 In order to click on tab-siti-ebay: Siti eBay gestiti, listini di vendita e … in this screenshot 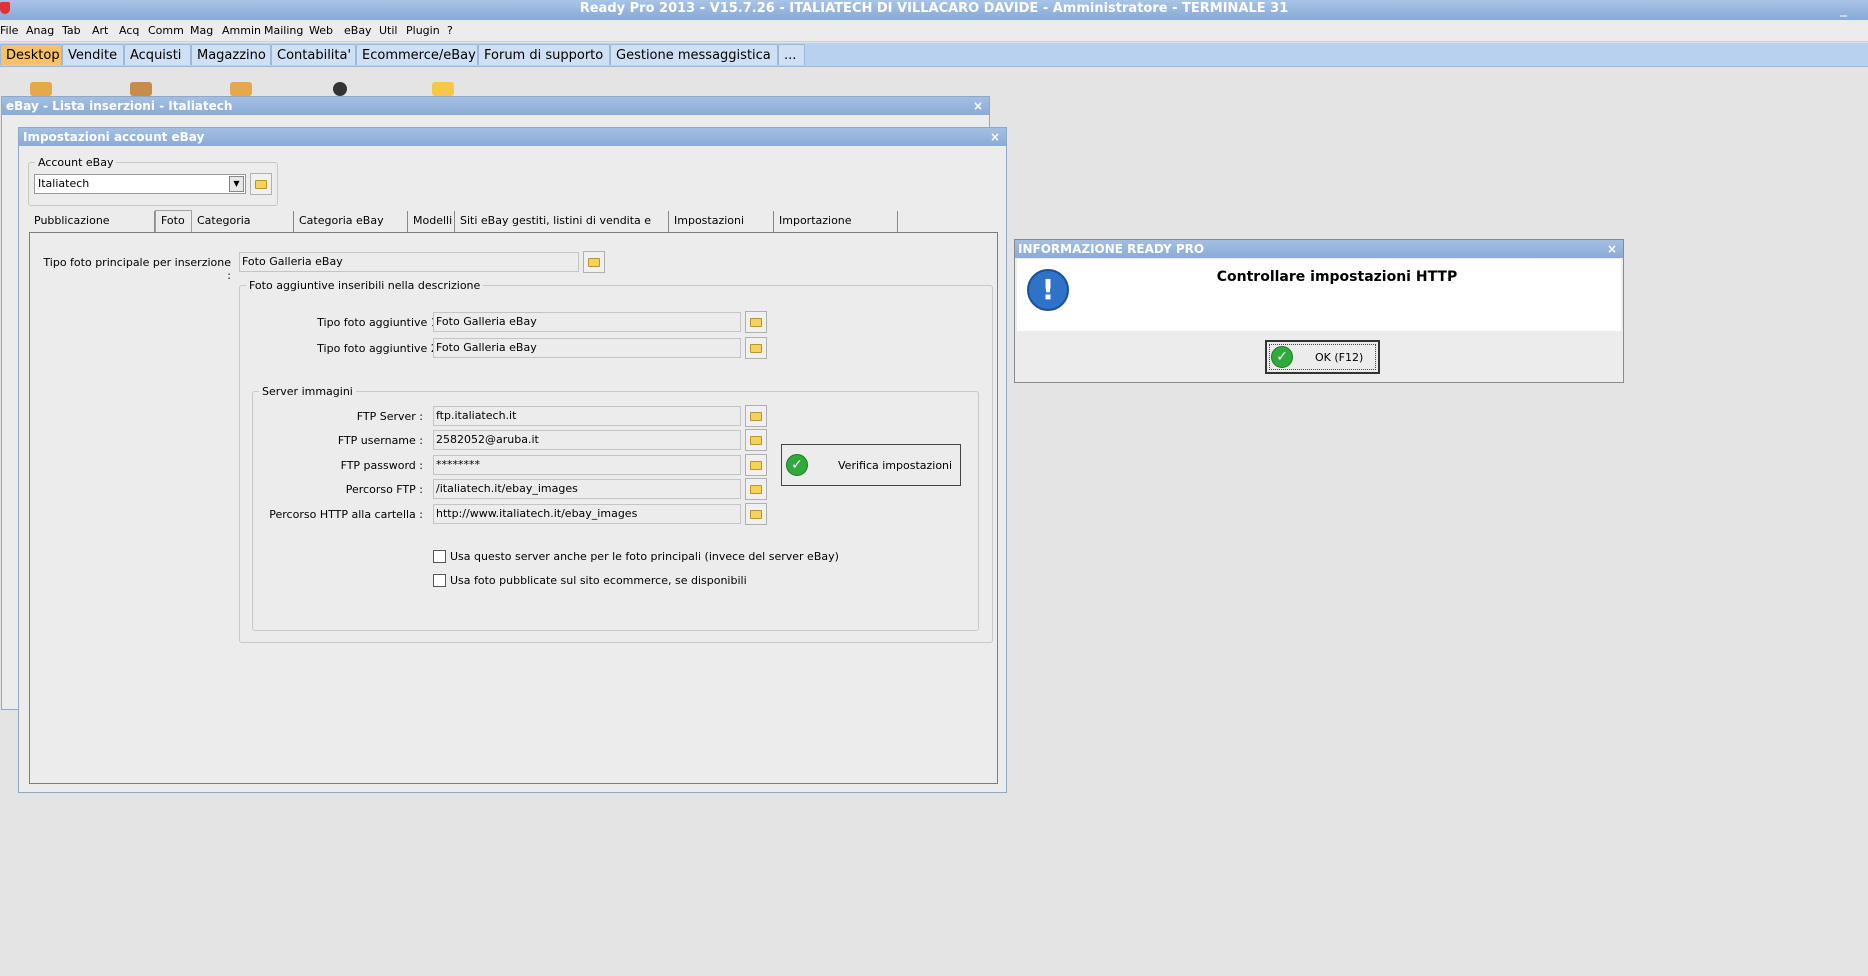, I will do `click(562, 229)`.